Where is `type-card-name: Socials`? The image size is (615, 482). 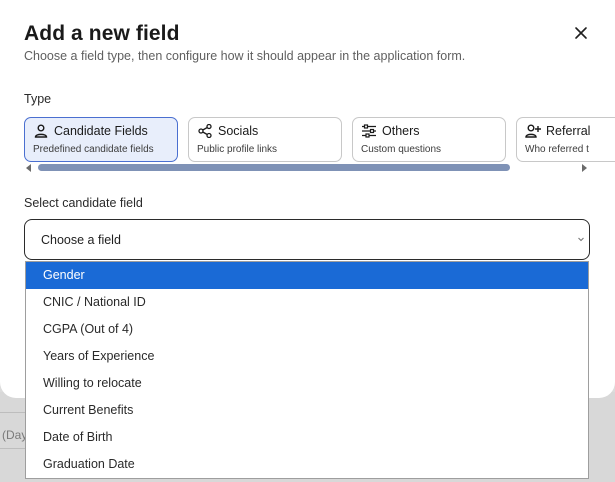 type-card-name: Socials is located at coordinates (238, 131).